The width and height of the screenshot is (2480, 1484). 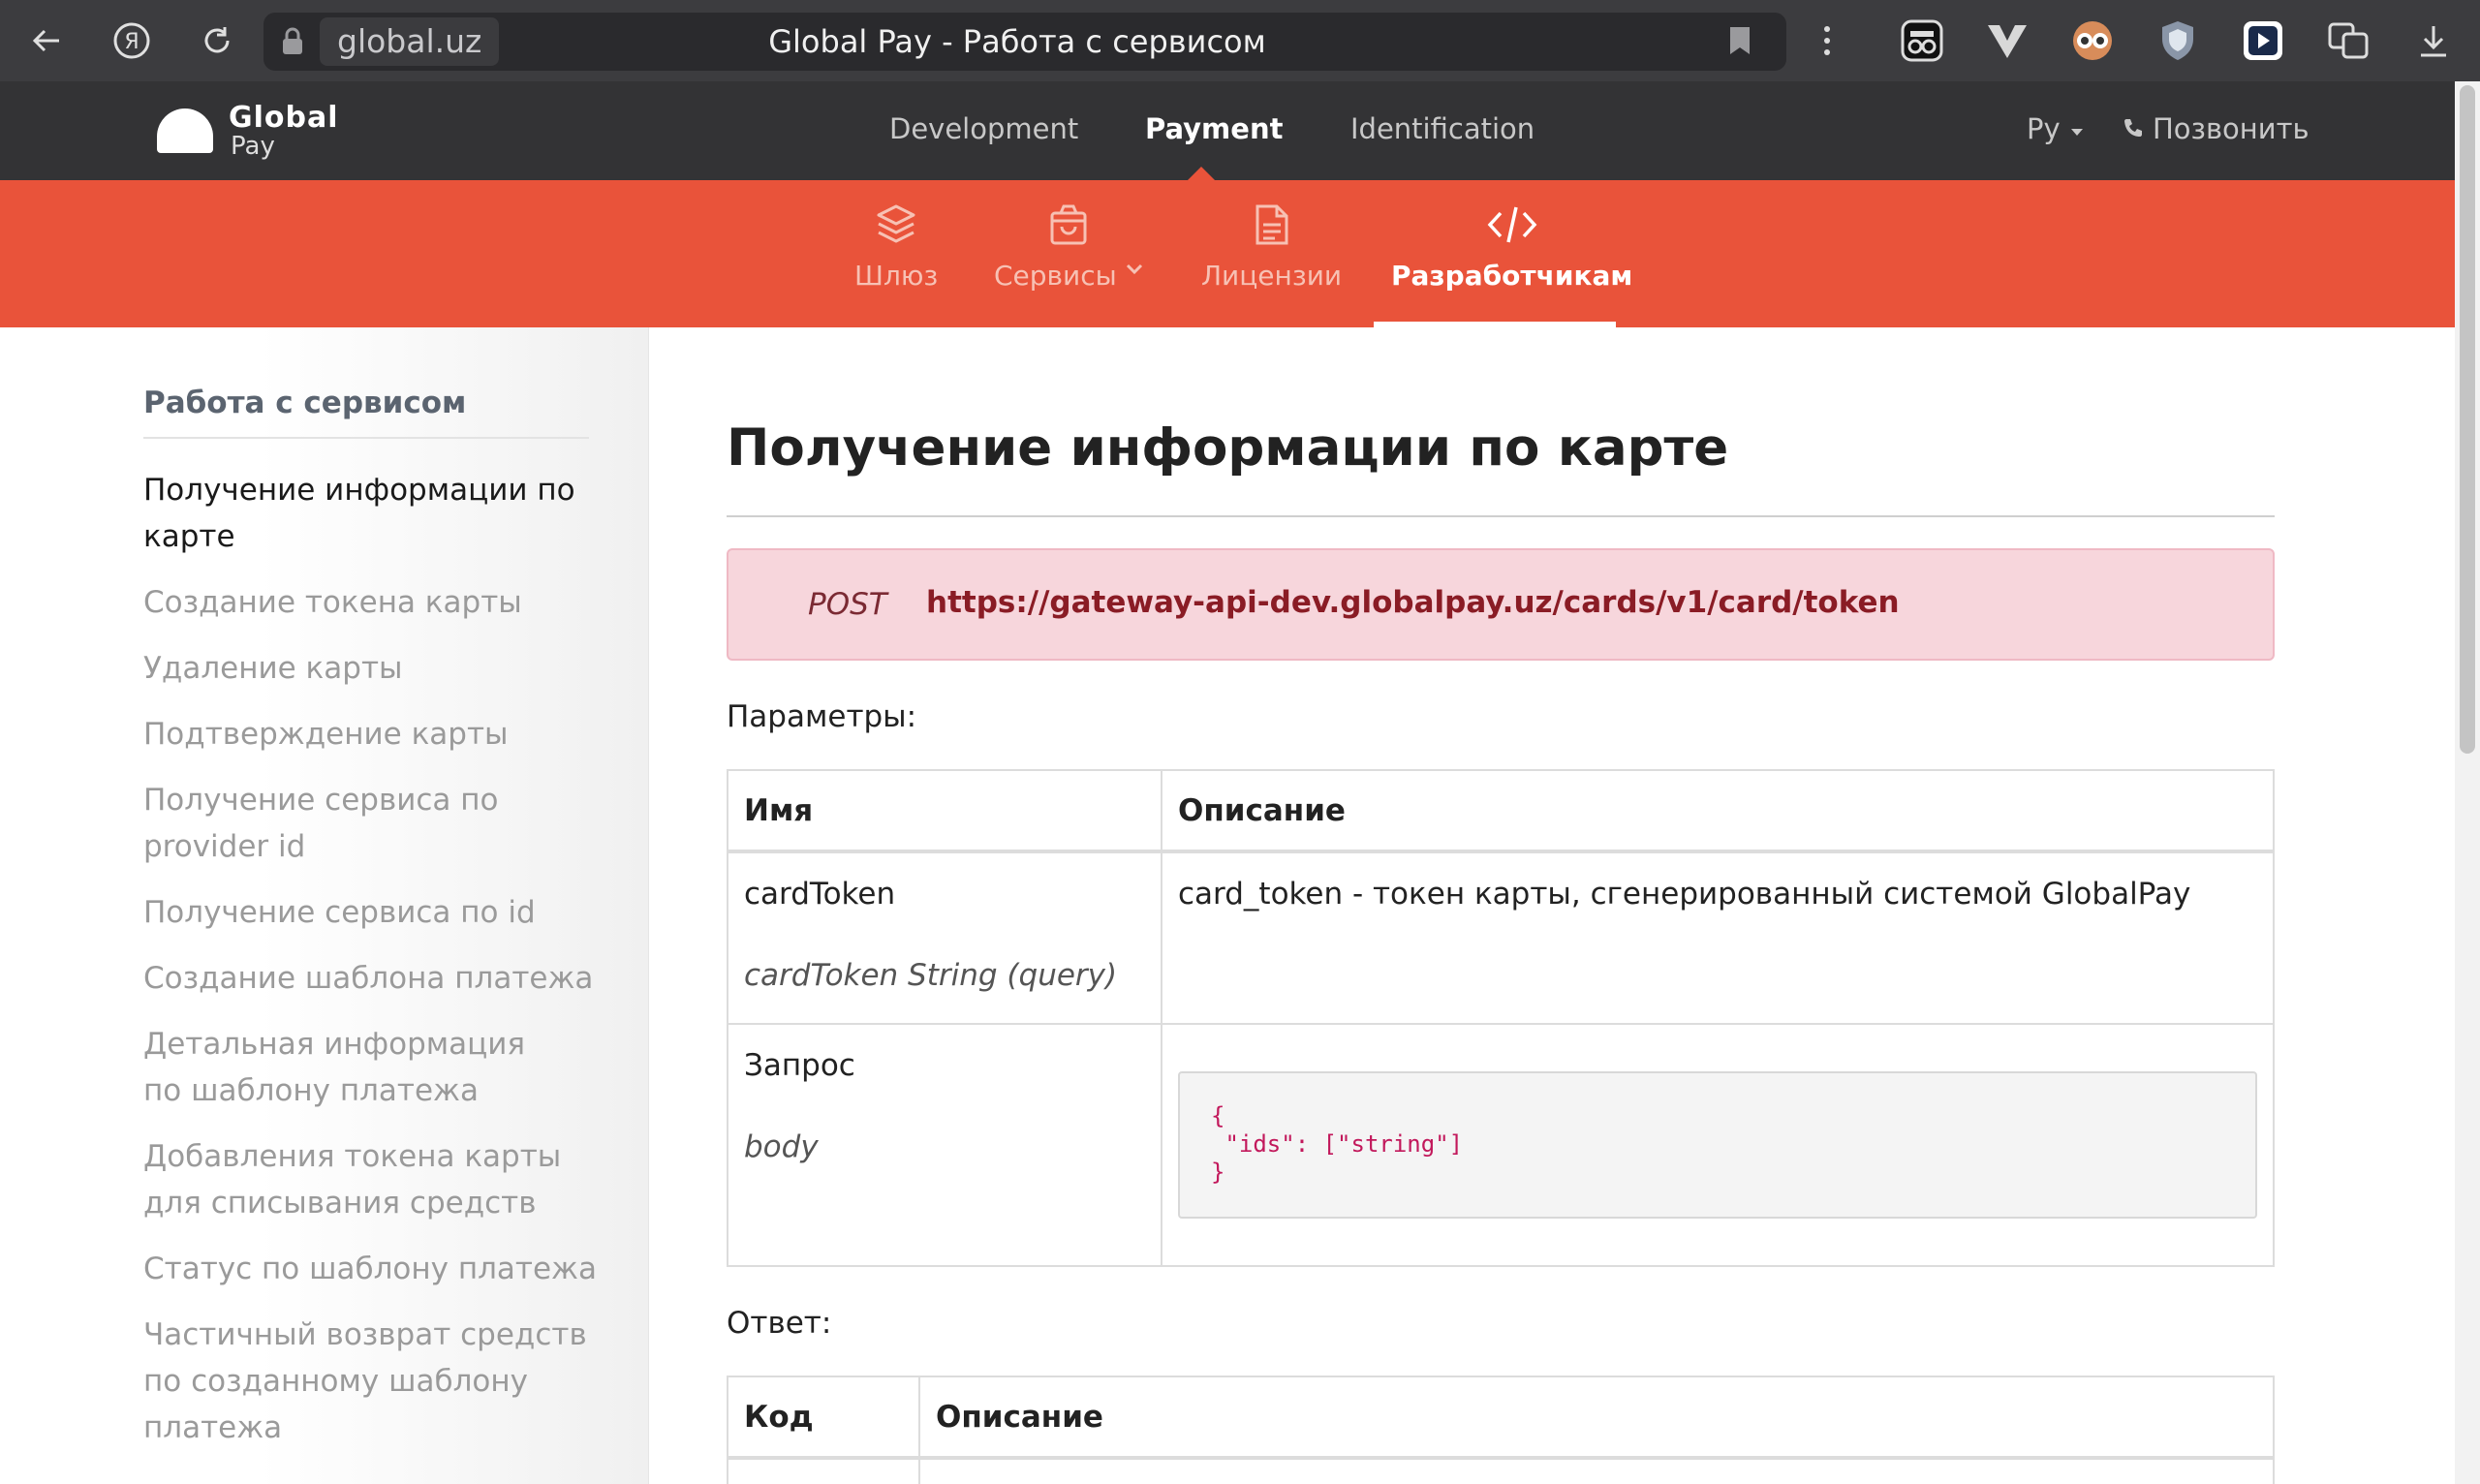 What do you see at coordinates (2178, 40) in the screenshot?
I see `extension-shield-icon` at bounding box center [2178, 40].